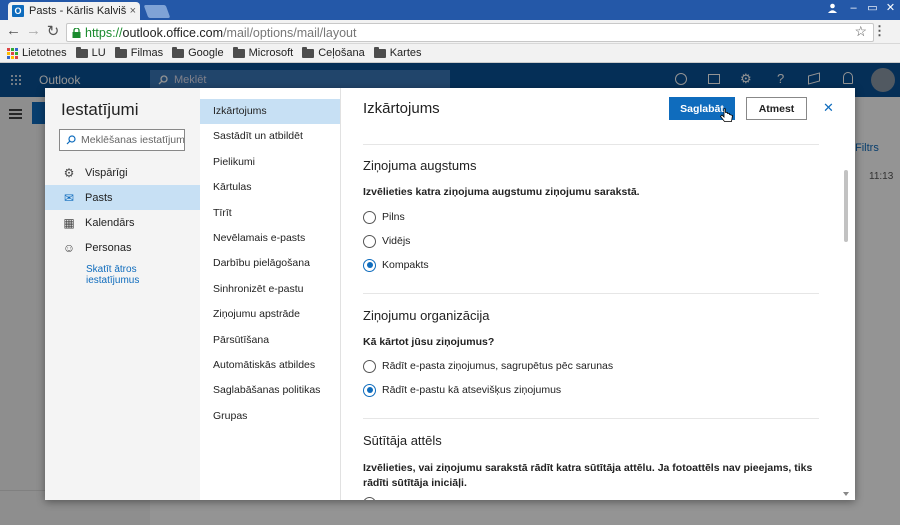  Describe the element at coordinates (405, 265) in the screenshot. I see `radio-label: Kompakts` at that location.